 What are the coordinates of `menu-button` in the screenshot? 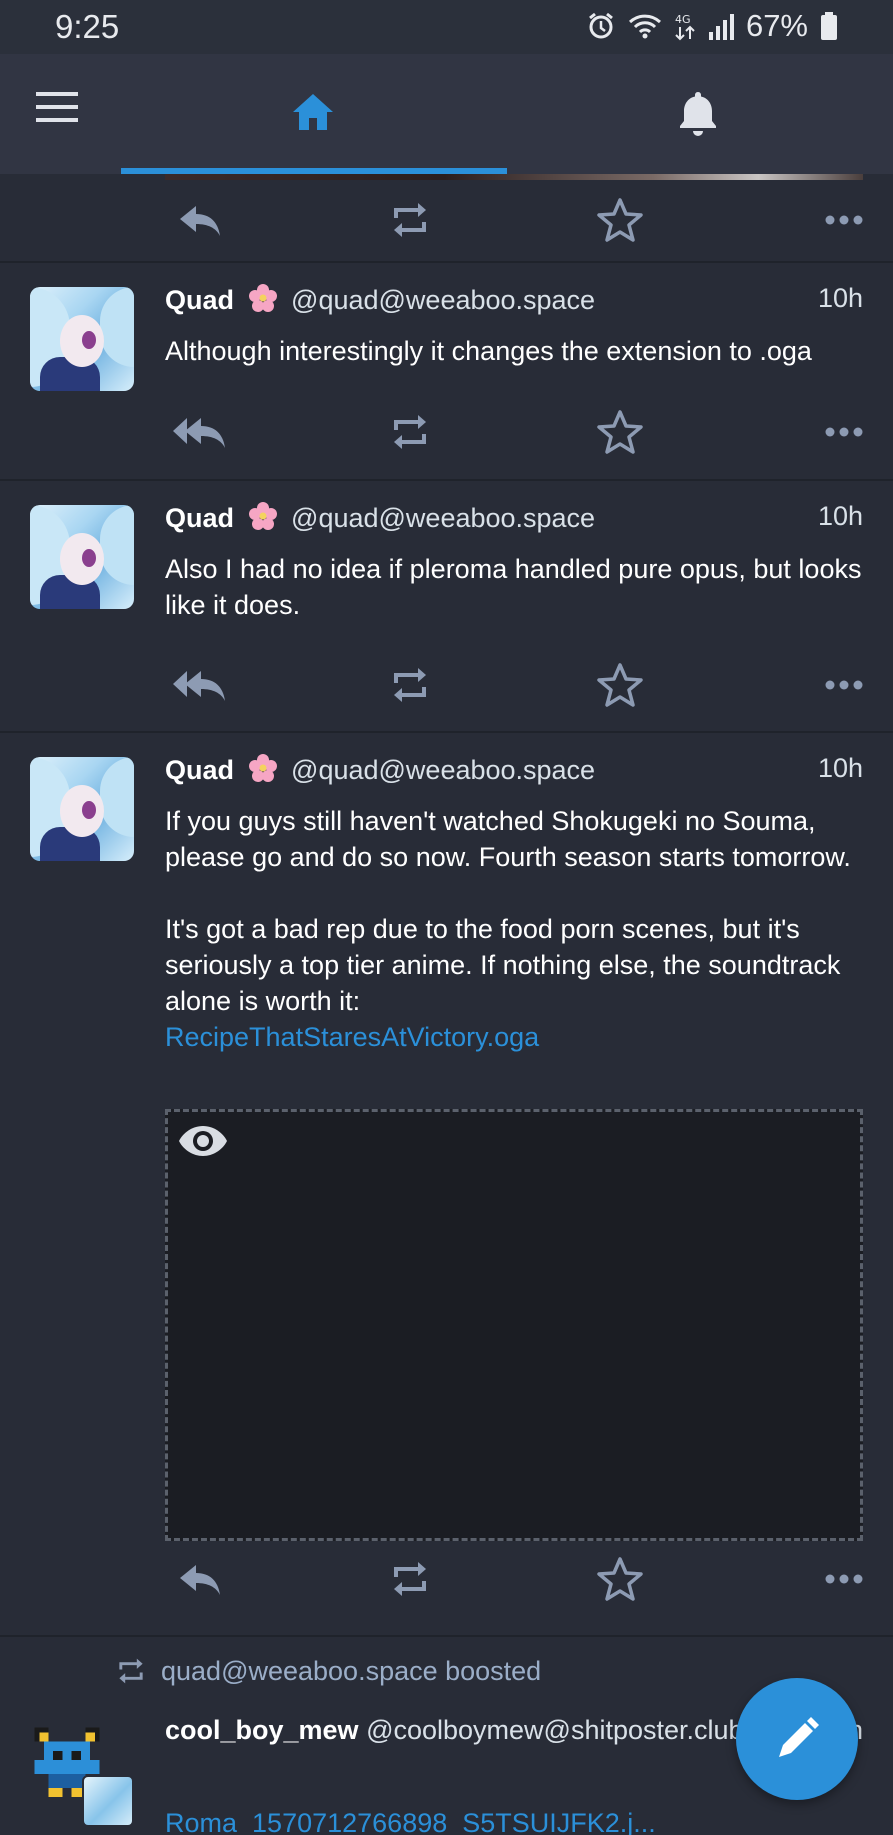 It's located at (59, 112).